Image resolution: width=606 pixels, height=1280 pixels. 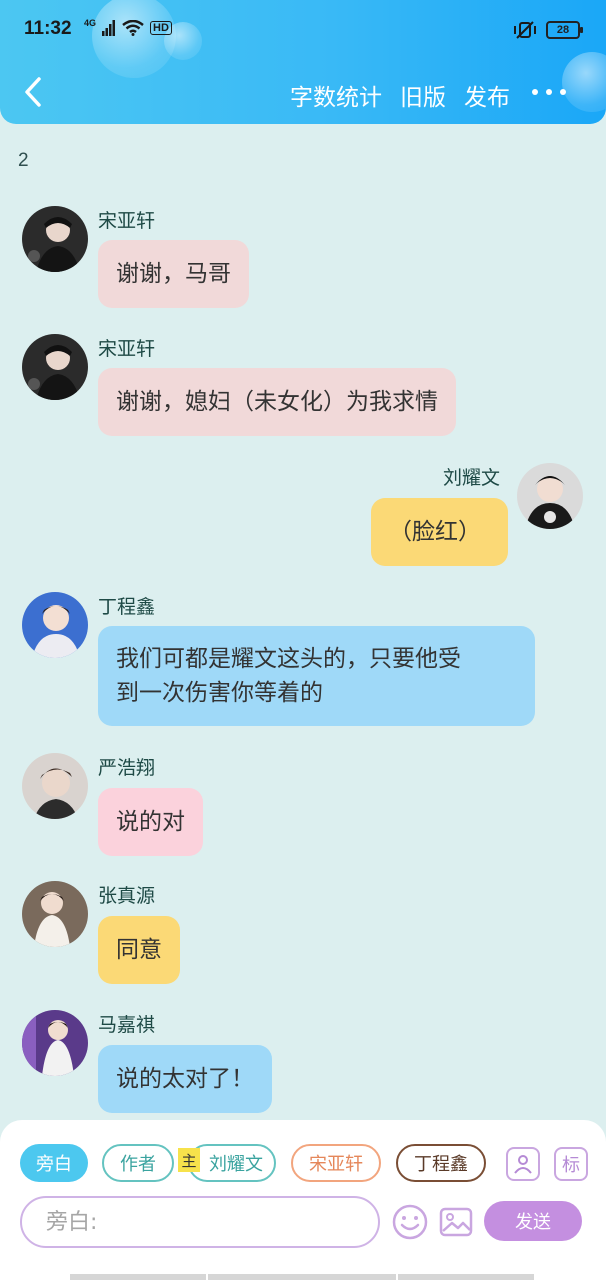 I want to click on back-arrow-icon, so click(x=33, y=92).